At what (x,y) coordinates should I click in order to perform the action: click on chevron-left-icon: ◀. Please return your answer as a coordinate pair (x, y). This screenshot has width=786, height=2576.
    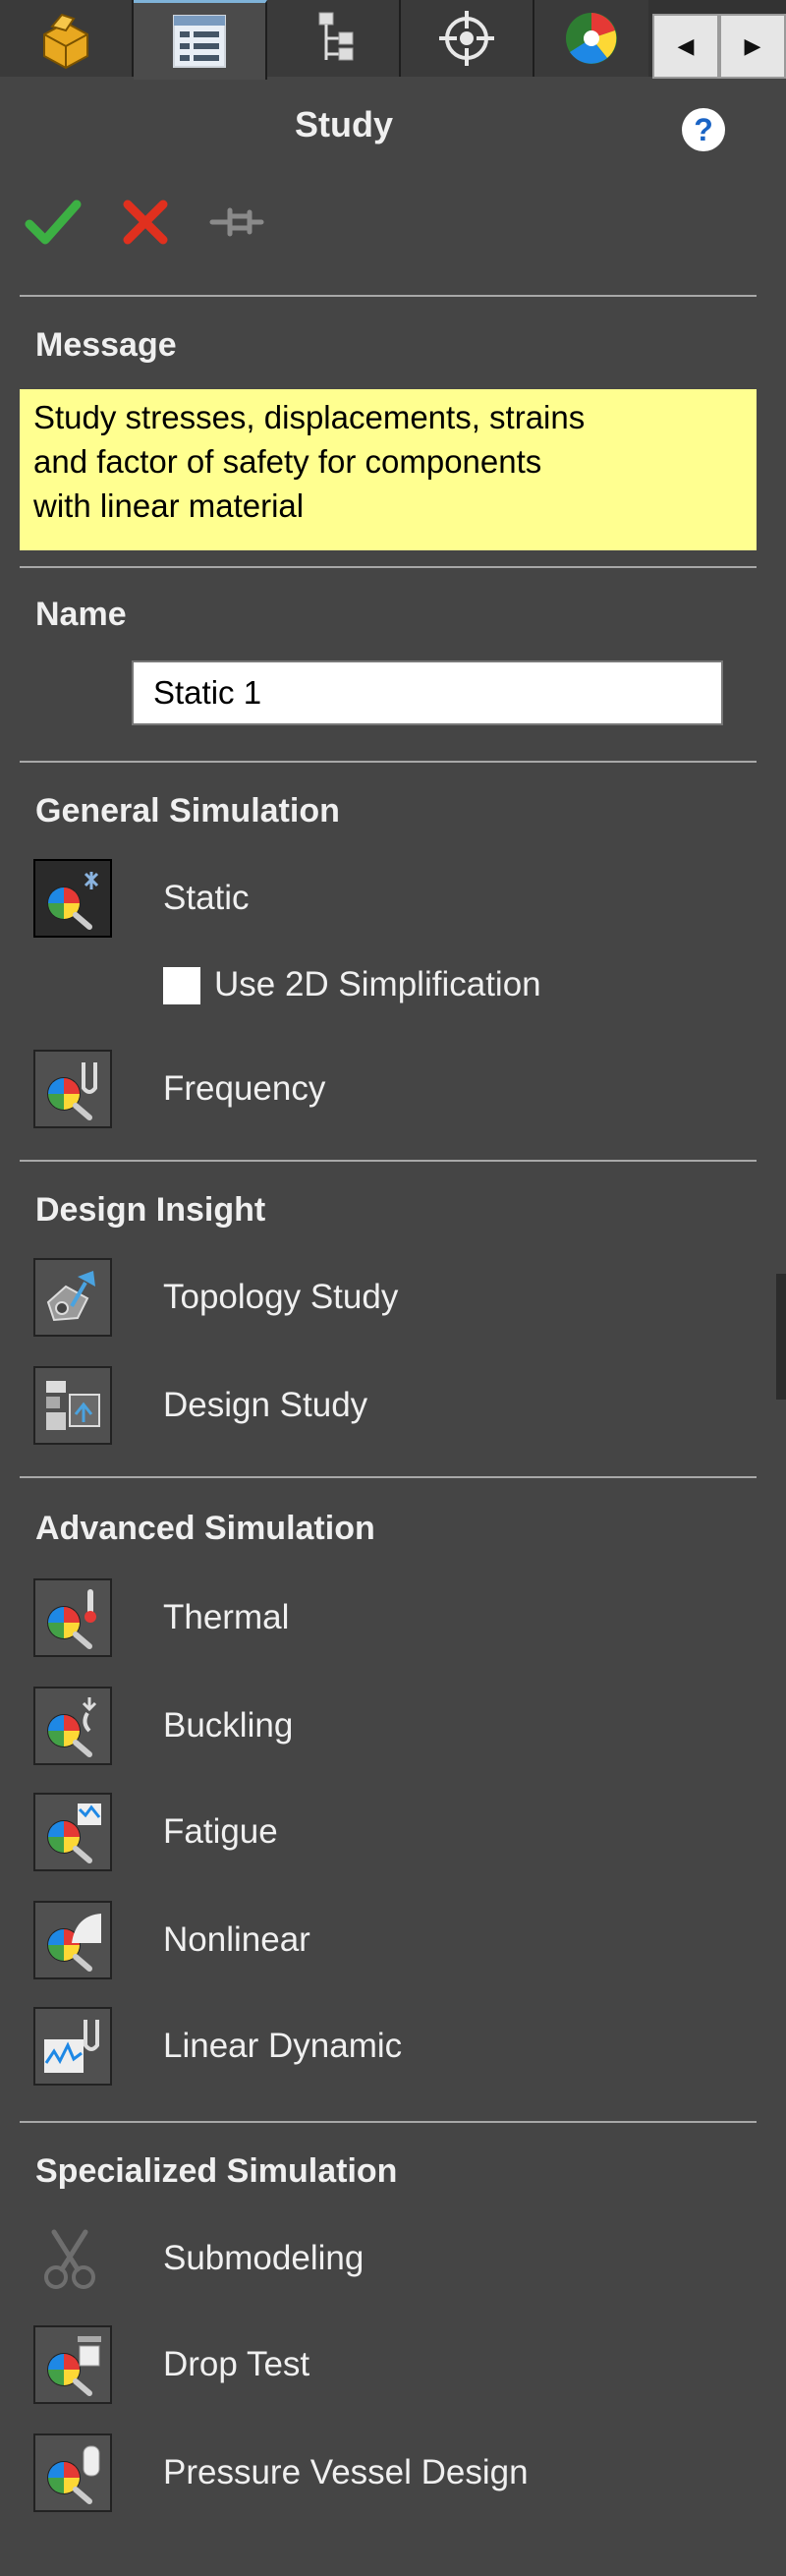
    Looking at the image, I should click on (686, 46).